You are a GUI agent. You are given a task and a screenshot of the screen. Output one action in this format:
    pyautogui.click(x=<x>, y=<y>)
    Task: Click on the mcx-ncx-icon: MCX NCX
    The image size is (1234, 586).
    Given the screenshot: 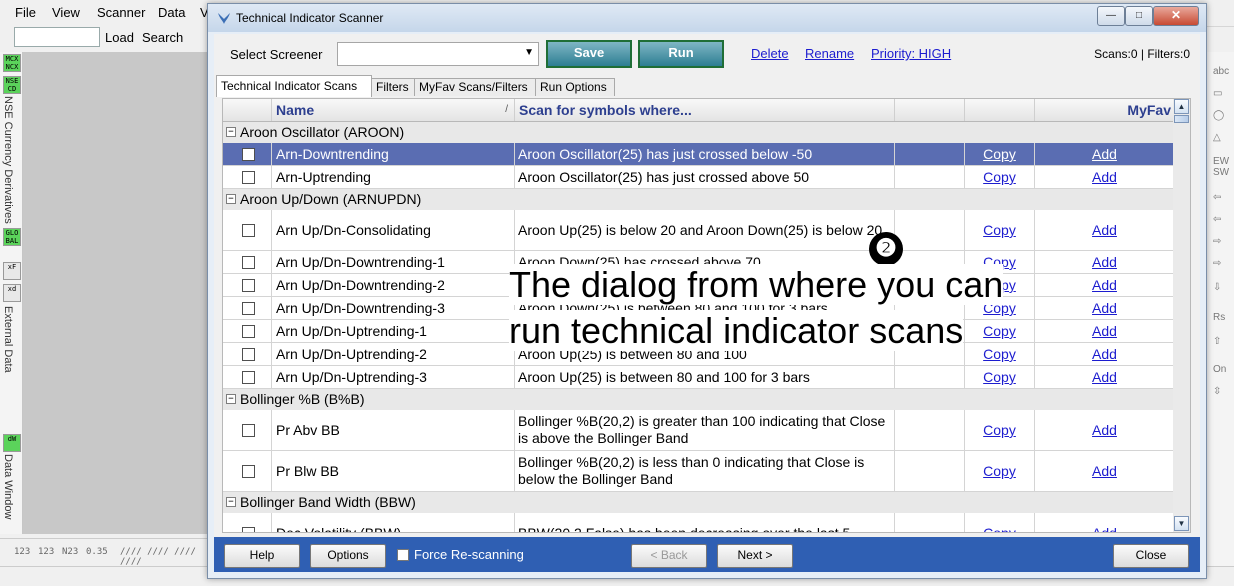 What is the action you would take?
    pyautogui.click(x=12, y=63)
    